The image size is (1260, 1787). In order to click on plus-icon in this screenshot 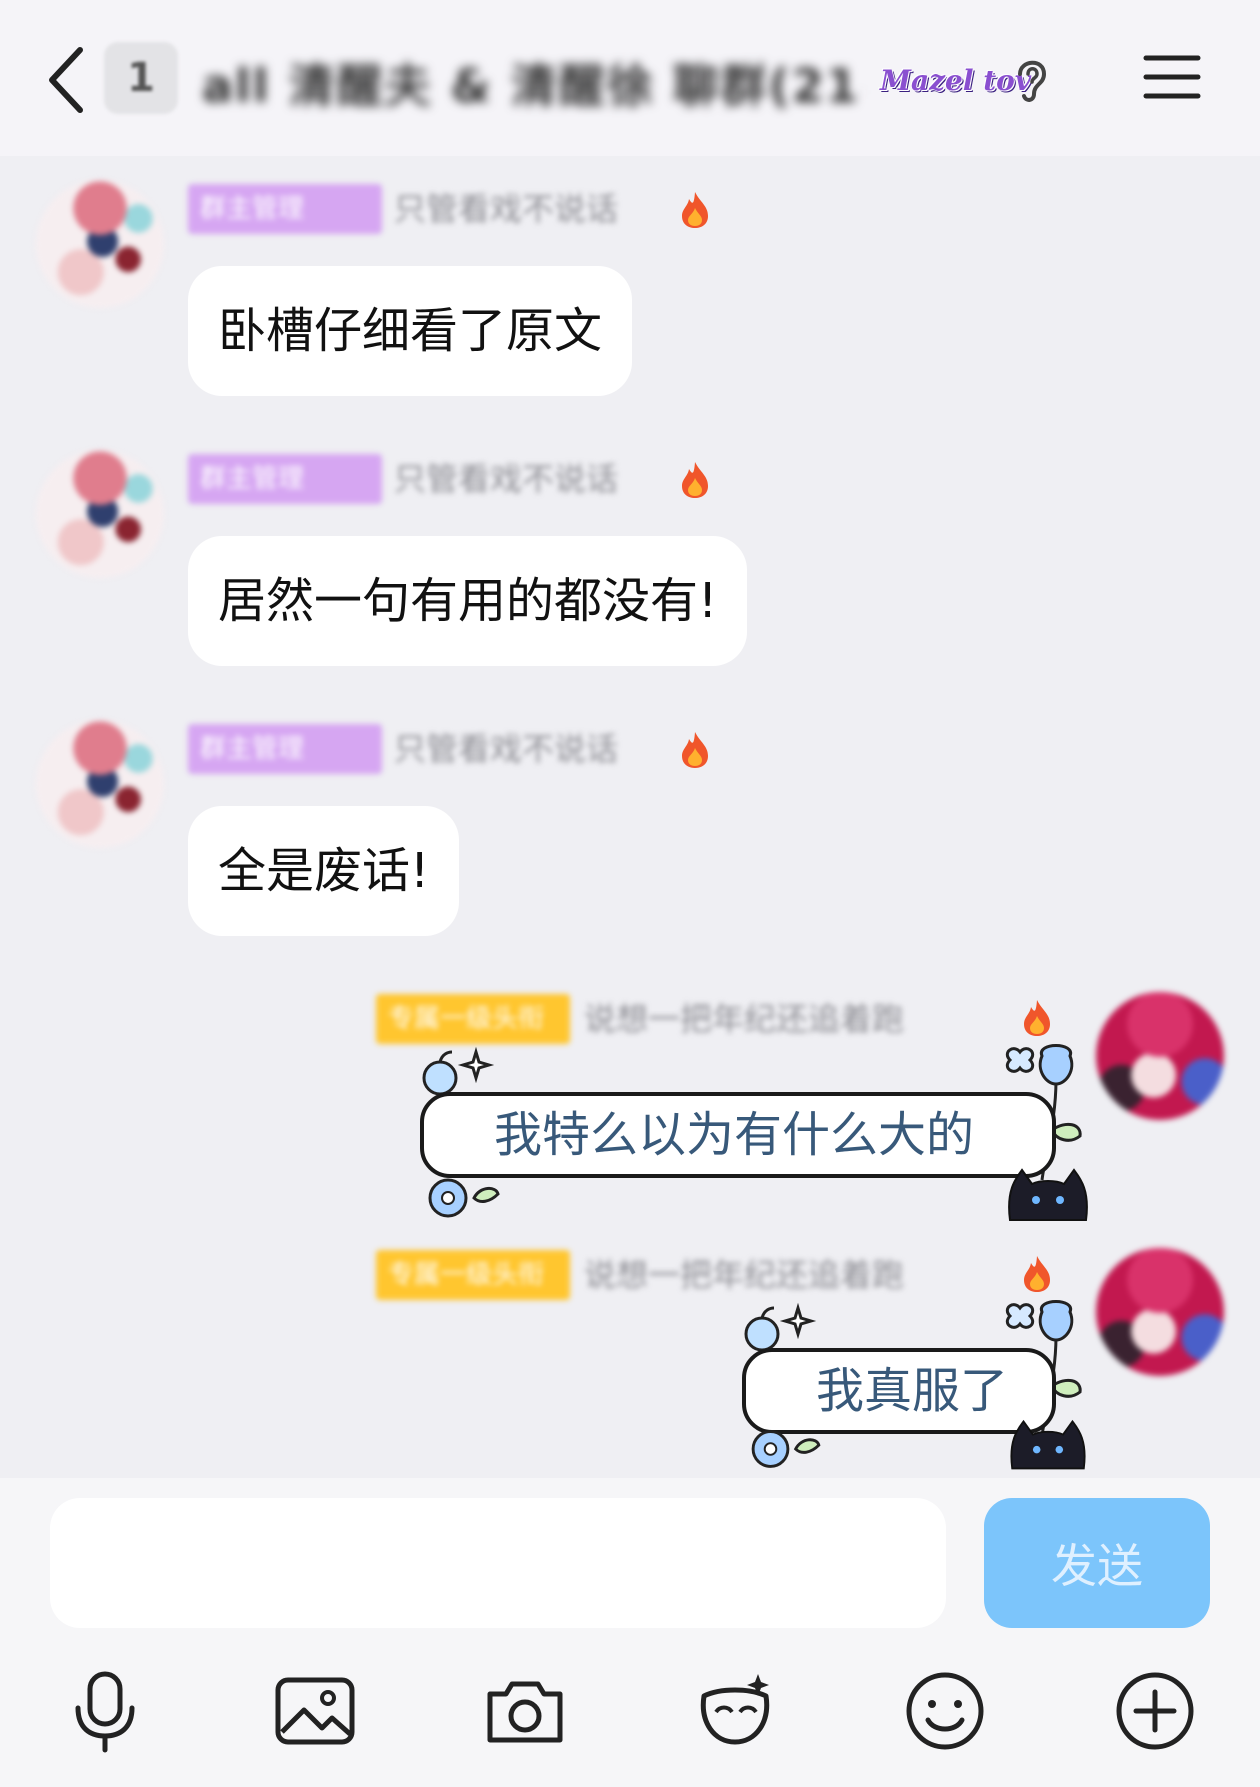, I will do `click(1155, 1711)`.